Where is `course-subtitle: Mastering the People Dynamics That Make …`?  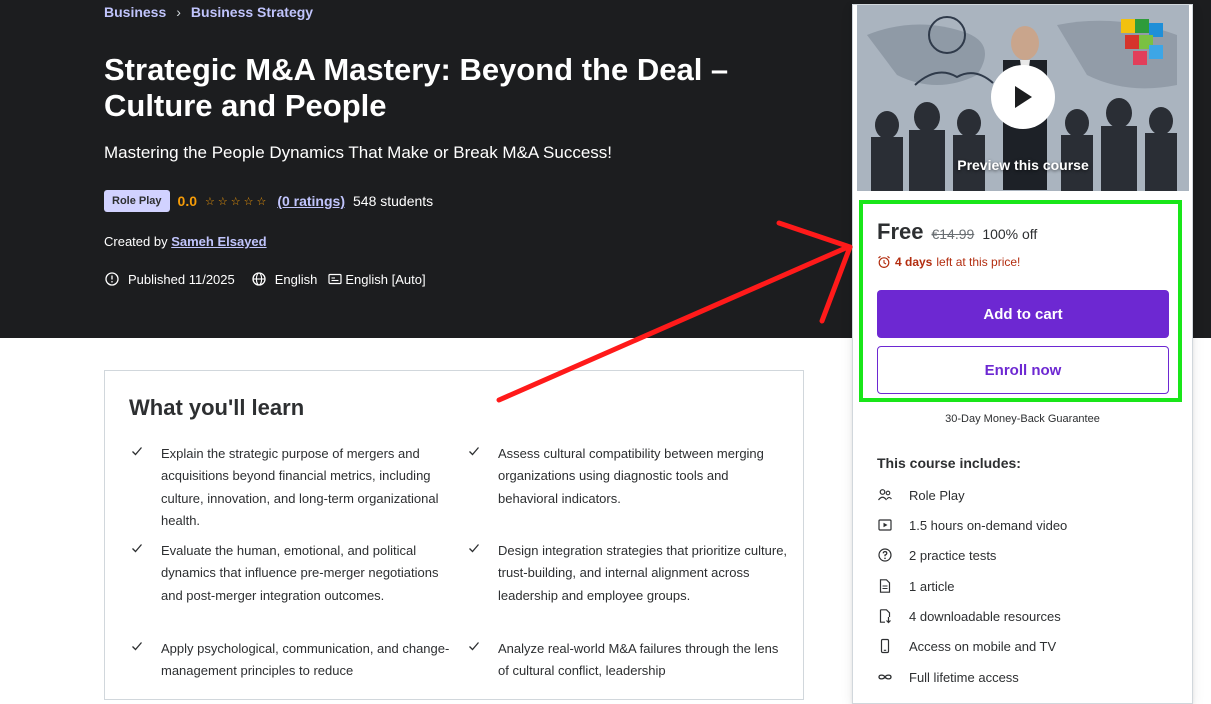
course-subtitle: Mastering the People Dynamics That Make … is located at coordinates (358, 152).